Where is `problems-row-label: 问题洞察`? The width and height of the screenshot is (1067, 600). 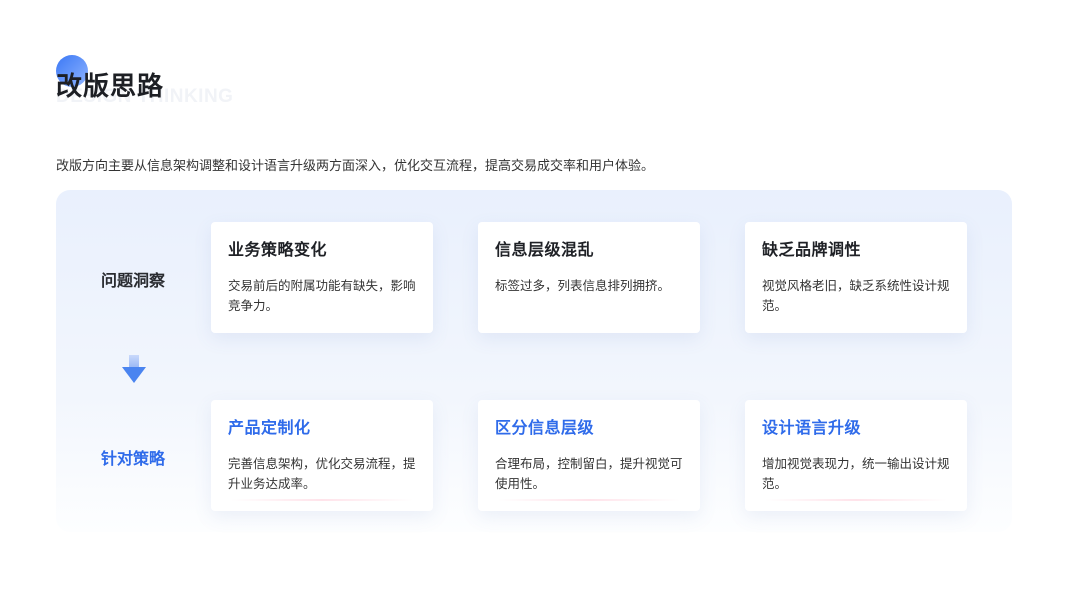
problems-row-label: 问题洞察 is located at coordinates (132, 280).